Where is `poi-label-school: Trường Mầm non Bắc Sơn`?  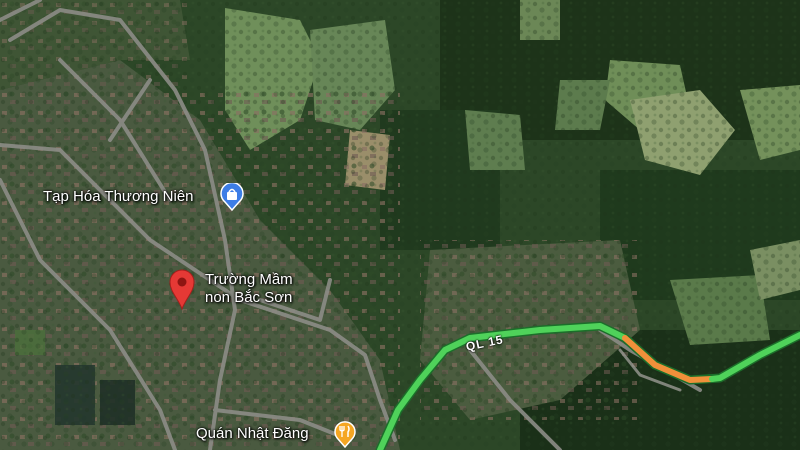
poi-label-school: Trường Mầm non Bắc Sơn is located at coordinates (249, 289).